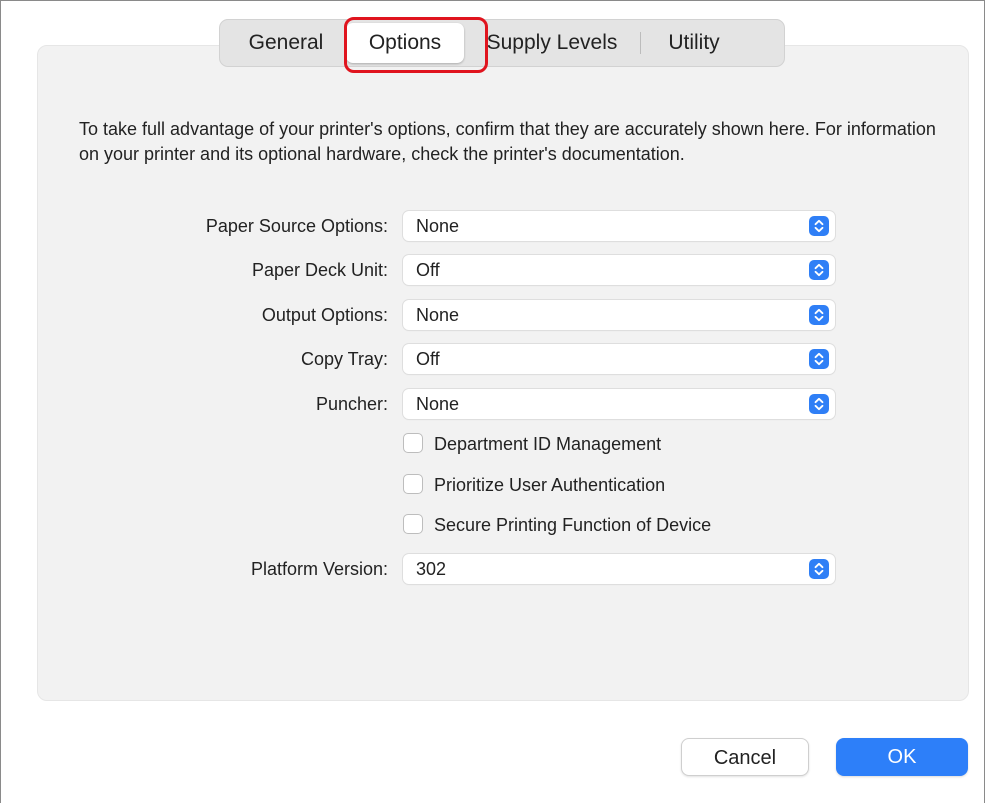 The width and height of the screenshot is (985, 804). I want to click on puncher-value: None, so click(438, 404).